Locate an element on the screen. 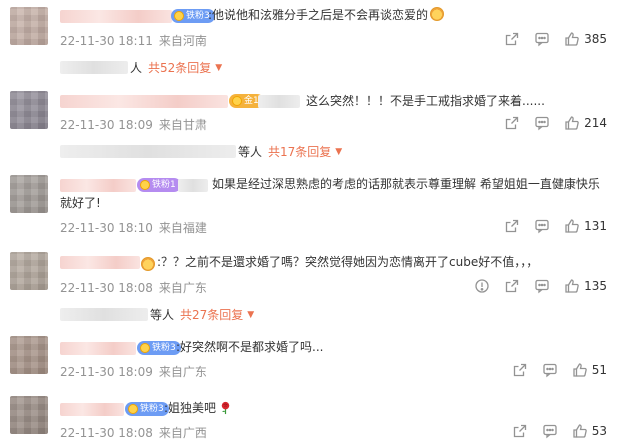  comment-meta: 22-11-30 18:09 来自甘肃 is located at coordinates (133, 124).